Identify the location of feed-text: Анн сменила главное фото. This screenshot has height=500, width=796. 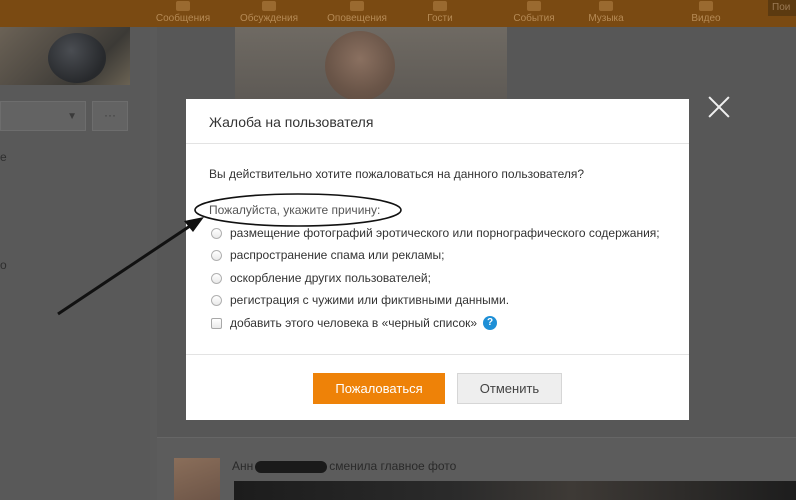
(344, 466).